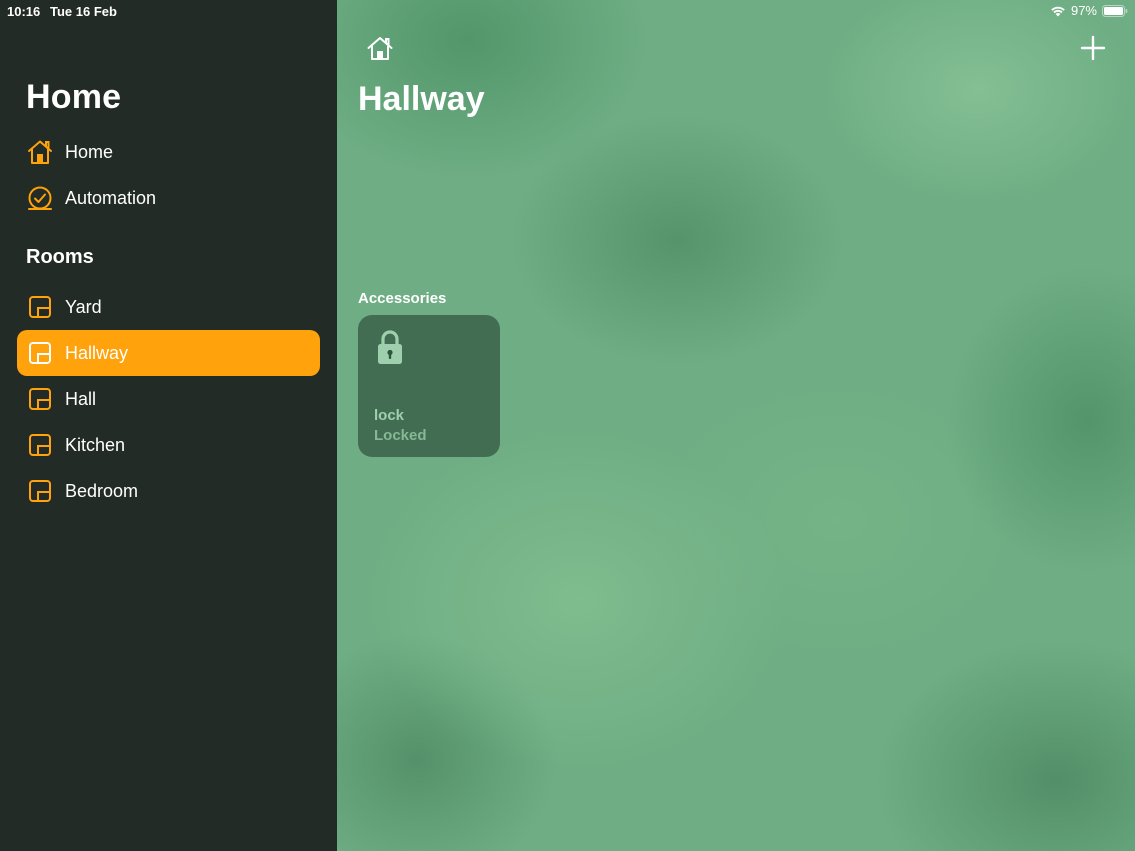 The image size is (1135, 851). What do you see at coordinates (400, 435) in the screenshot?
I see `accessory-state: Locked` at bounding box center [400, 435].